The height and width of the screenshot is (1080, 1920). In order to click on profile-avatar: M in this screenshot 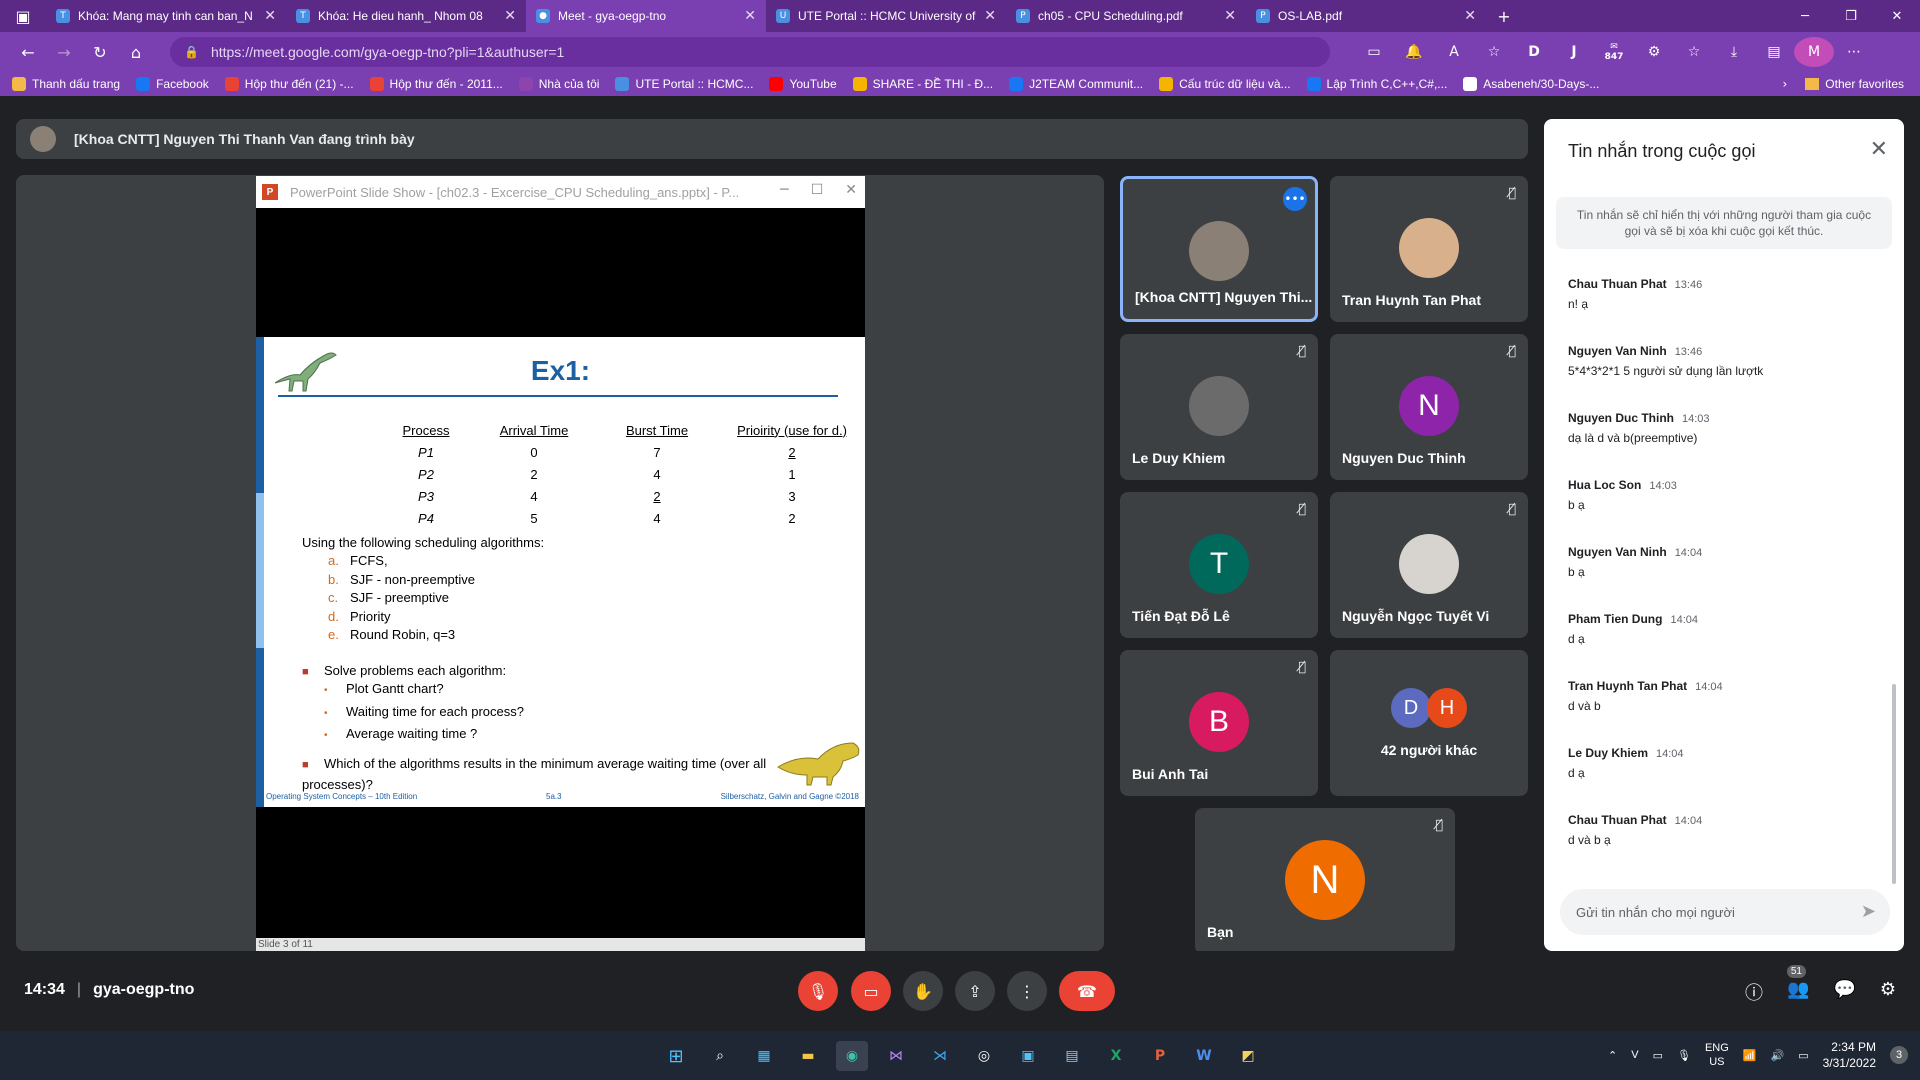, I will do `click(1814, 52)`.